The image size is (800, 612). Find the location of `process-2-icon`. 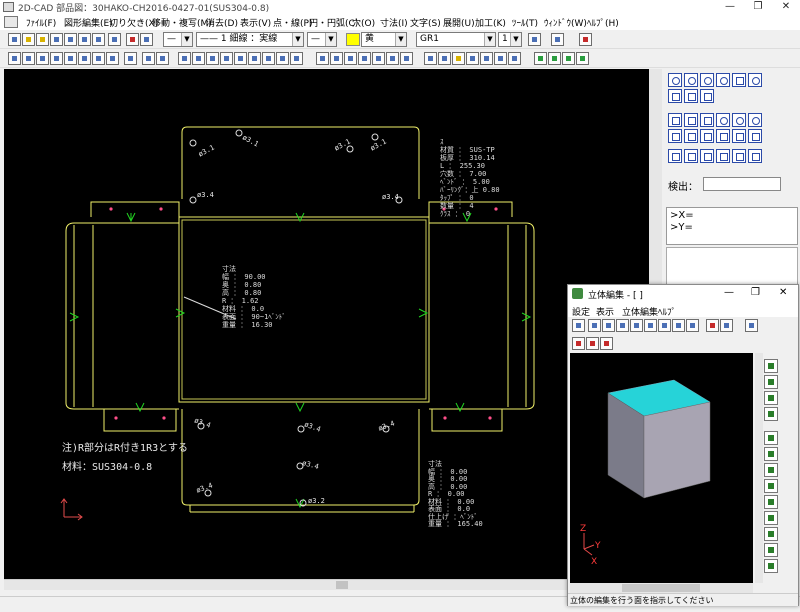

process-2-icon is located at coordinates (691, 156).